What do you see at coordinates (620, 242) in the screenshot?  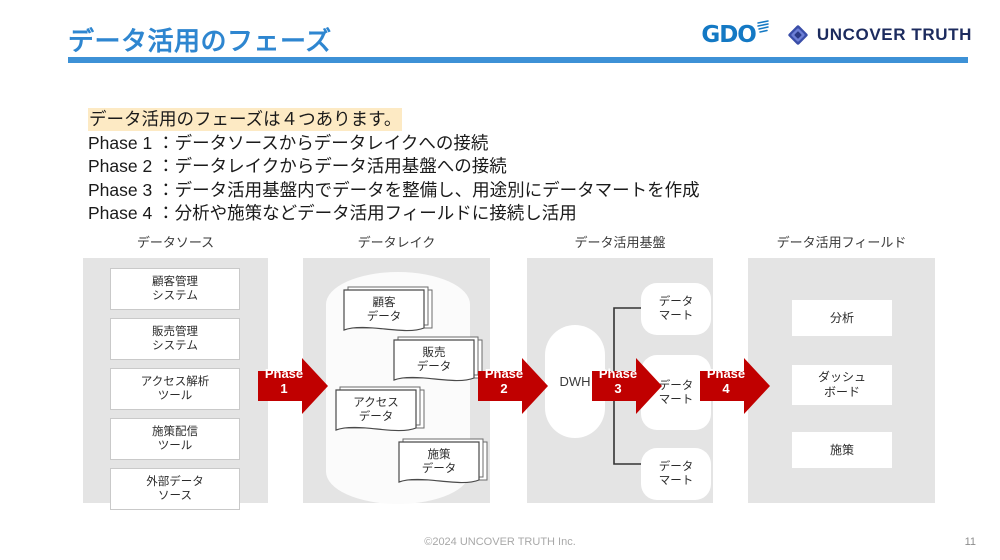 I see `column-header-data-platform: データ活用基盤` at bounding box center [620, 242].